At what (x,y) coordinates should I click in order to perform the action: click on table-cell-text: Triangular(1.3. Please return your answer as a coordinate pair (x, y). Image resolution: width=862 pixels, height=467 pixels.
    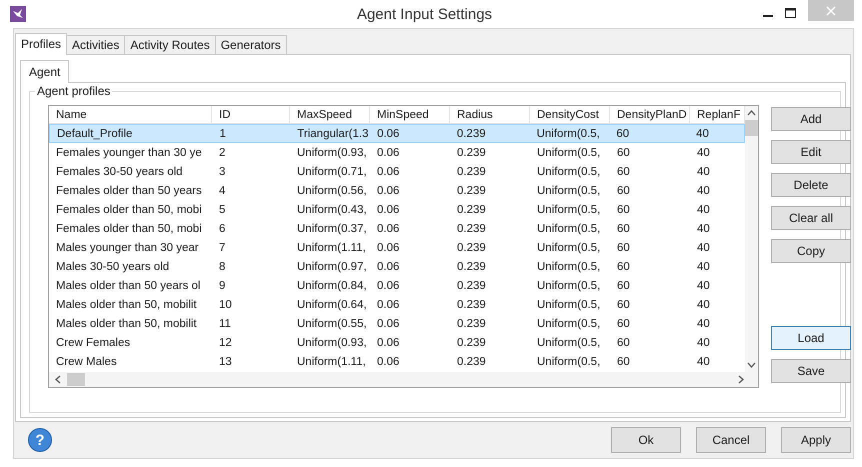
    Looking at the image, I should click on (333, 134).